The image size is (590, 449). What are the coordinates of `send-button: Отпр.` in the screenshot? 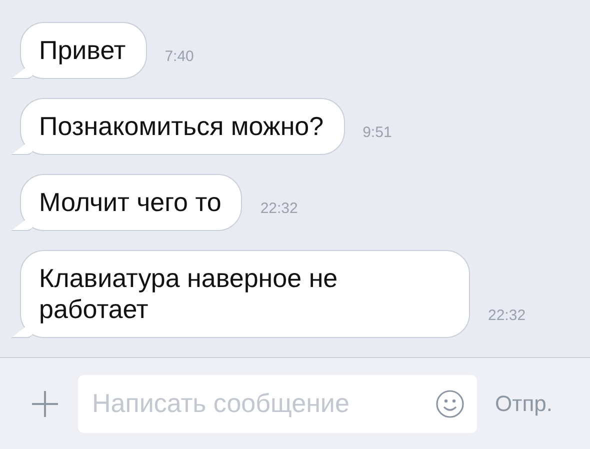 It's located at (523, 403).